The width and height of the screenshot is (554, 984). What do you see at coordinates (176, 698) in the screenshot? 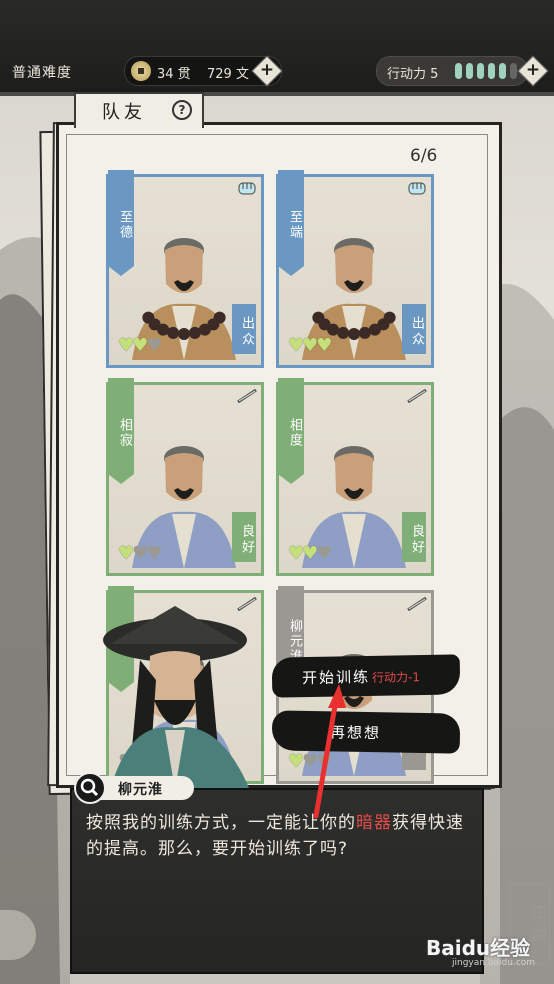
I see `character-liu-yuanhuai` at bounding box center [176, 698].